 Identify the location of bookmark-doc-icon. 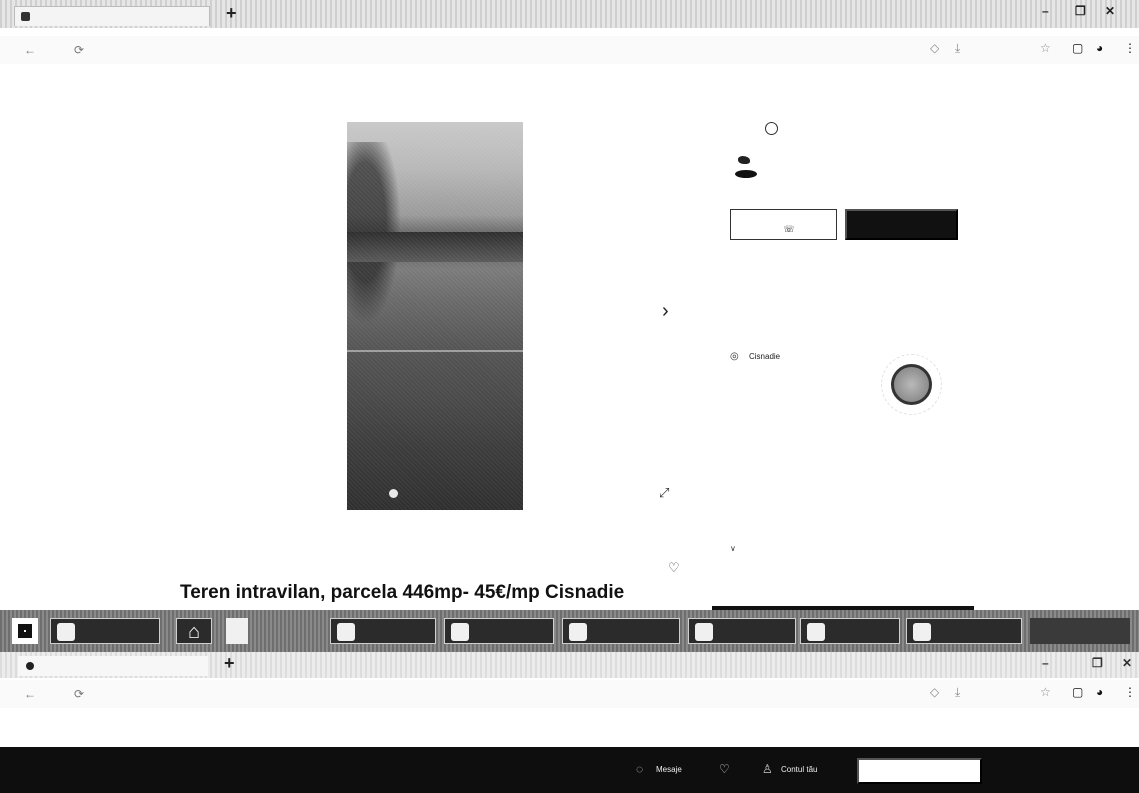
(237, 631).